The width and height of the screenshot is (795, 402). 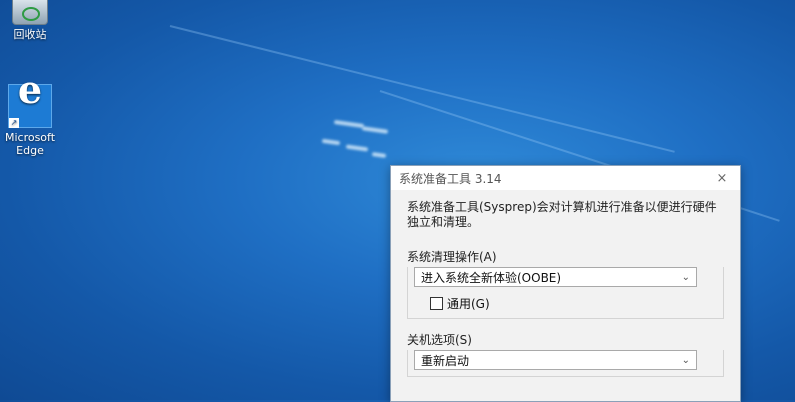 What do you see at coordinates (436, 303) in the screenshot?
I see `generalize-checkbox` at bounding box center [436, 303].